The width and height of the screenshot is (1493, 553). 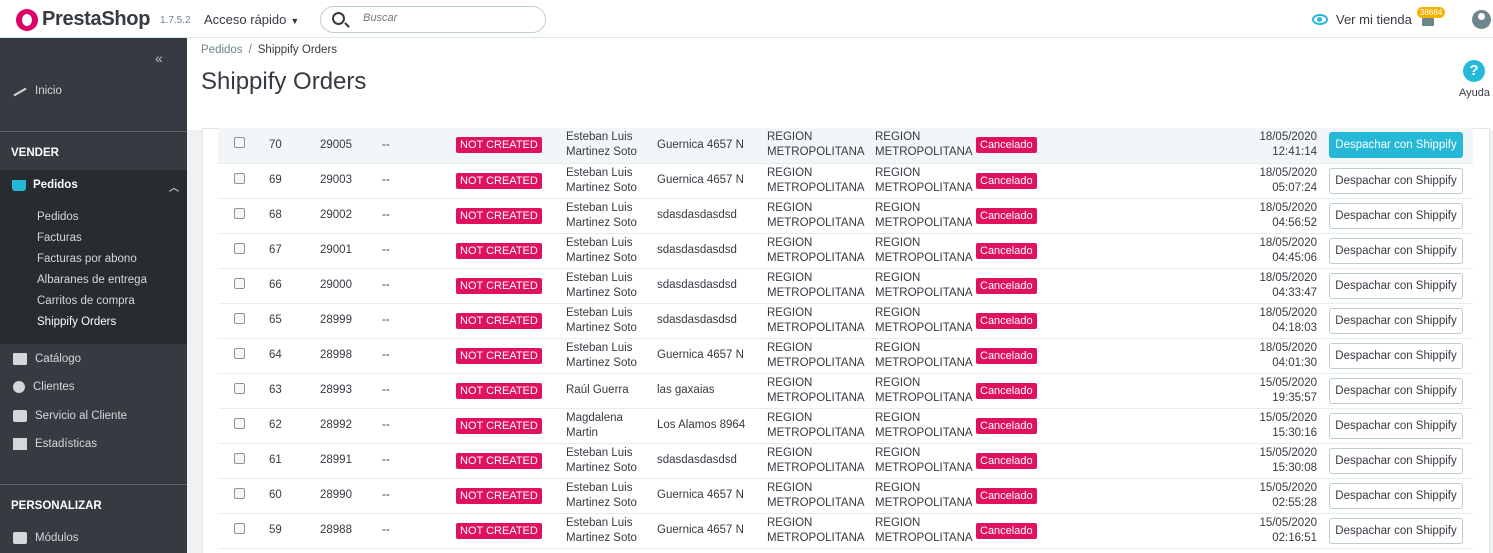 I want to click on cell-customer: Raúl Guerra, so click(x=597, y=390).